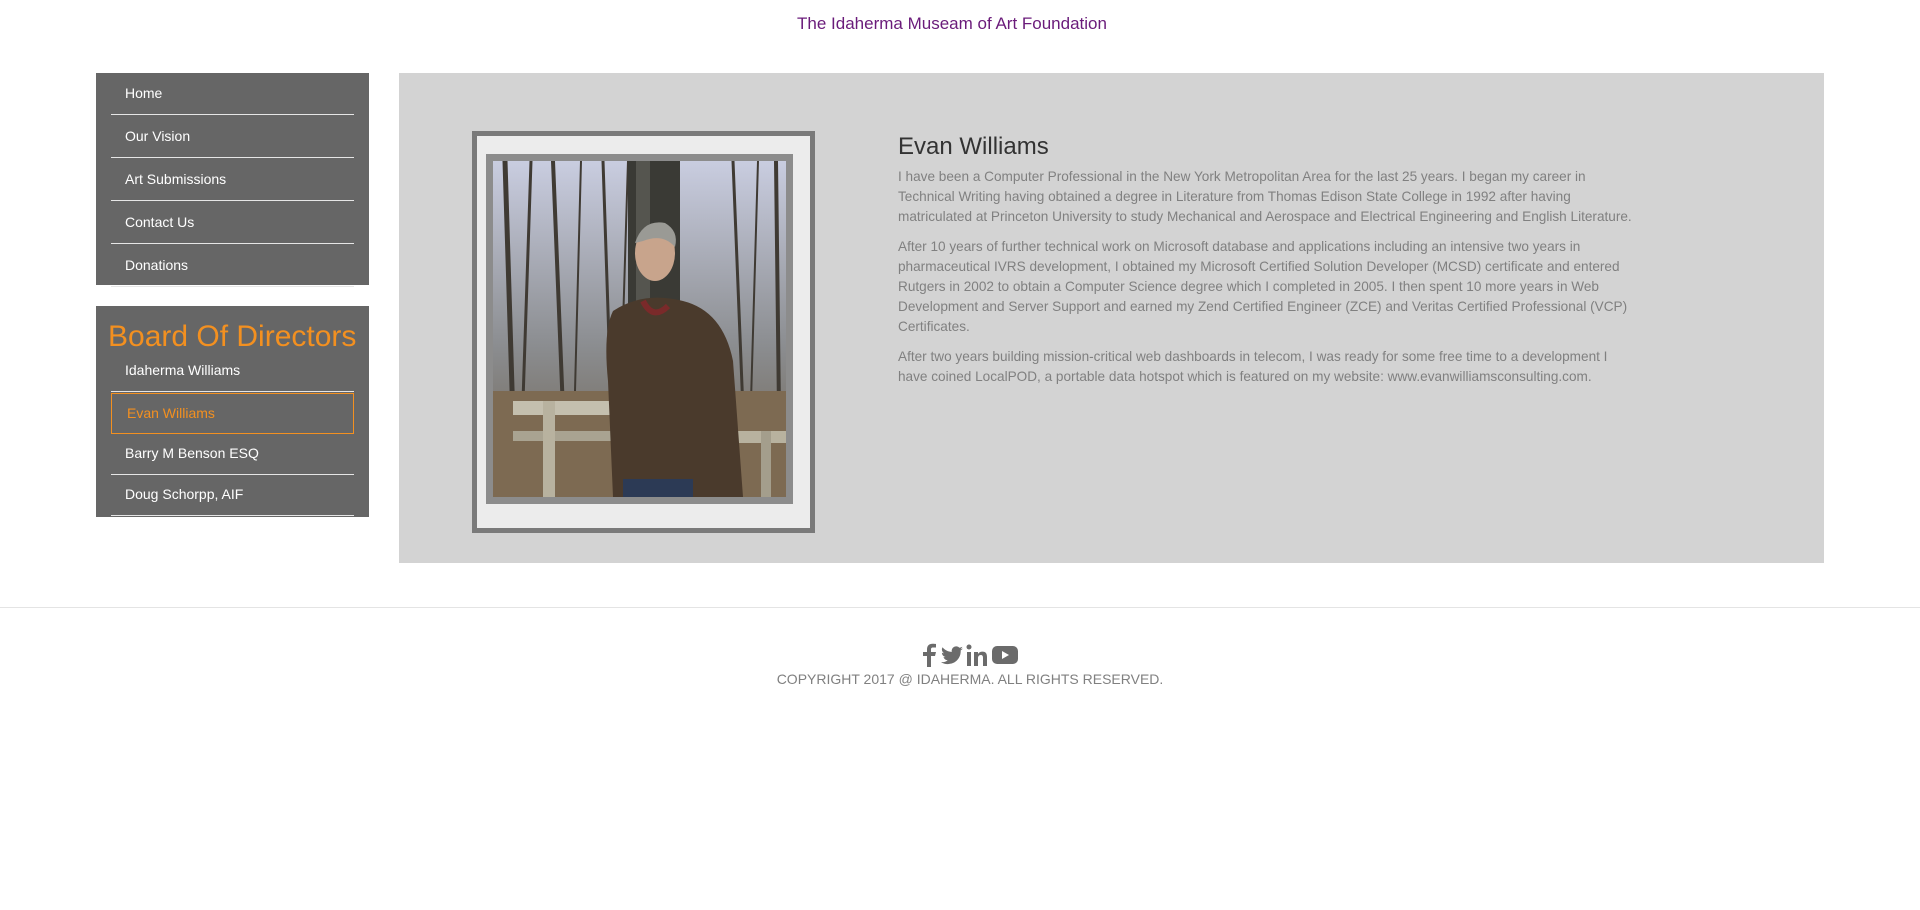  Describe the element at coordinates (973, 146) in the screenshot. I see `profile-name: Evan Williams` at that location.